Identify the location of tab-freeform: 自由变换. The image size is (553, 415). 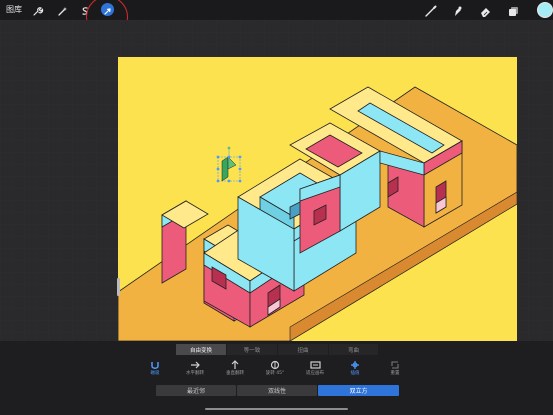
(201, 349).